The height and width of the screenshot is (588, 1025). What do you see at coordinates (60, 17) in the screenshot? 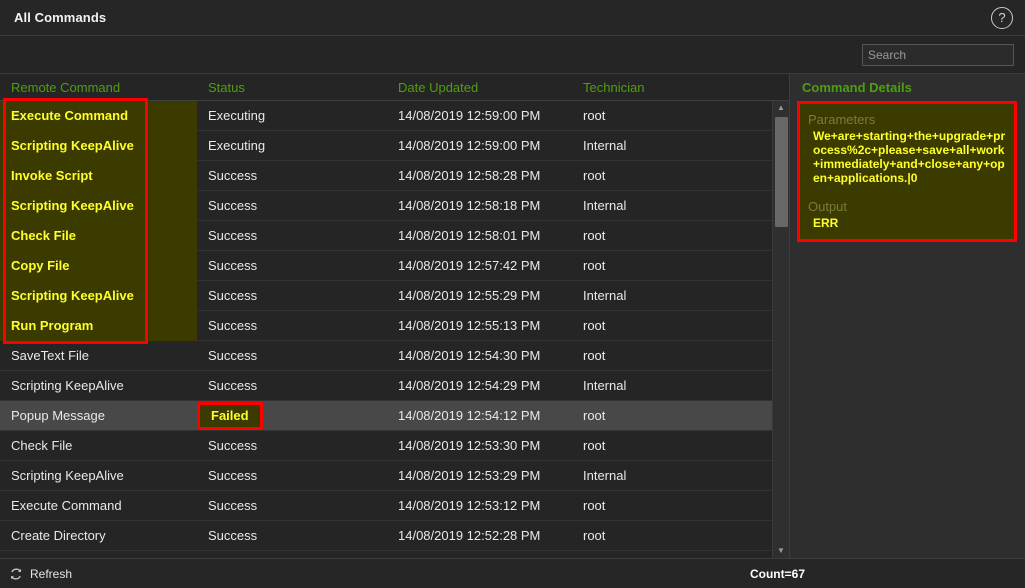
I see `page-title: All Commands` at bounding box center [60, 17].